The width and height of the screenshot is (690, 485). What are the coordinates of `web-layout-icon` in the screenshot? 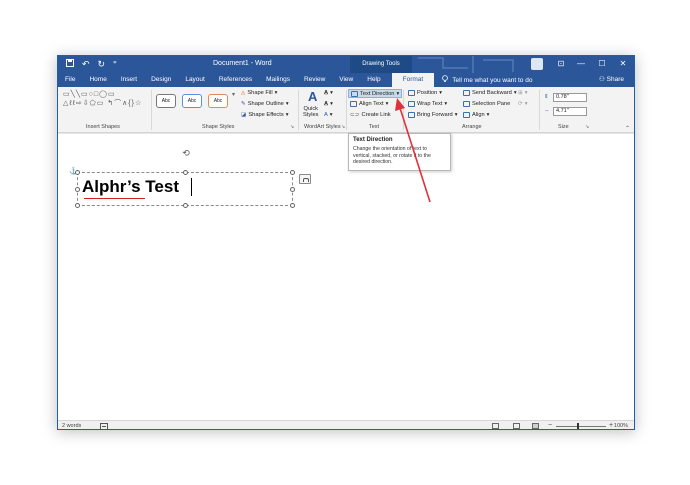 It's located at (535, 426).